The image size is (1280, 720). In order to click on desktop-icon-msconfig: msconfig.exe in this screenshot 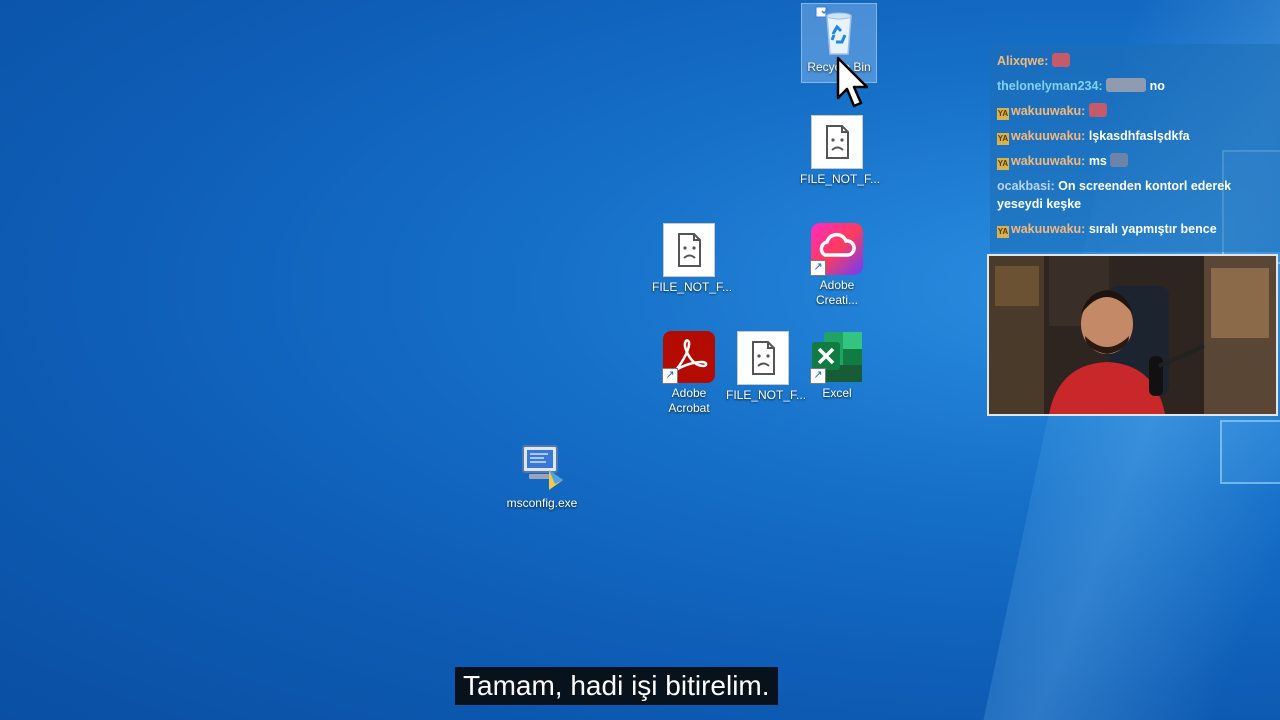, I will do `click(542, 475)`.